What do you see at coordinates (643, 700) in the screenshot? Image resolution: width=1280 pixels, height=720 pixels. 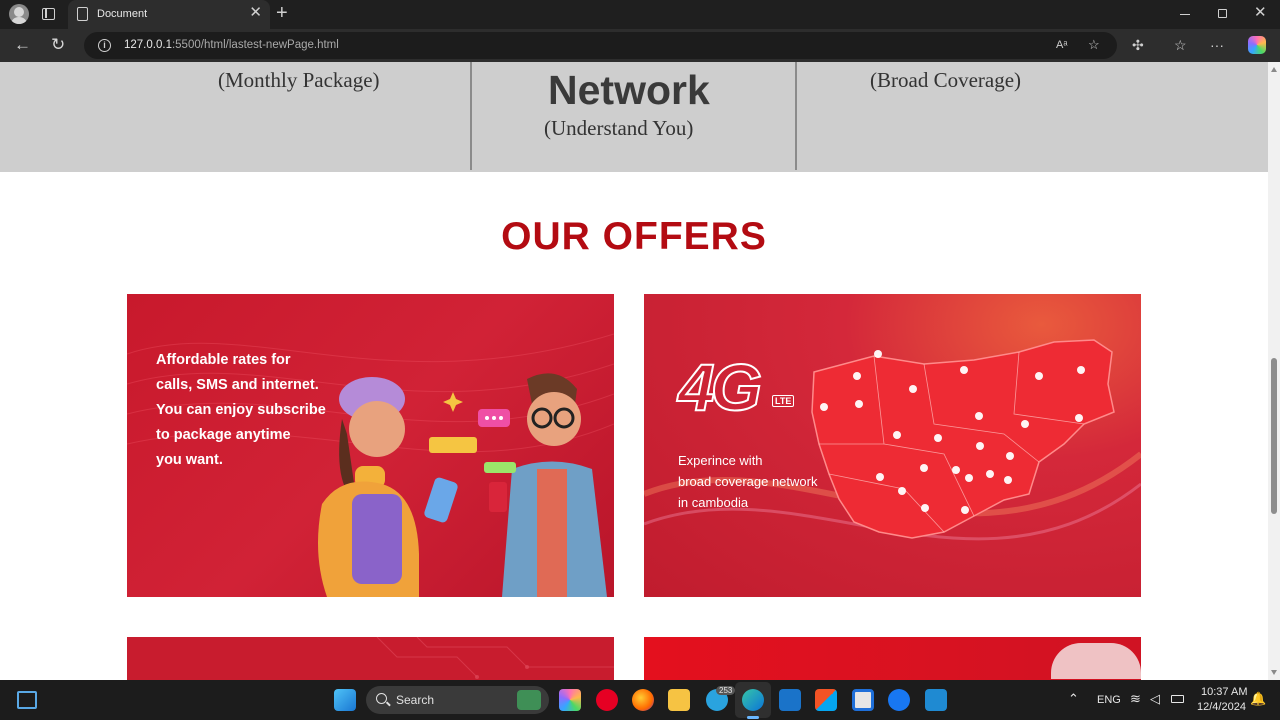 I see `firefox-icon` at bounding box center [643, 700].